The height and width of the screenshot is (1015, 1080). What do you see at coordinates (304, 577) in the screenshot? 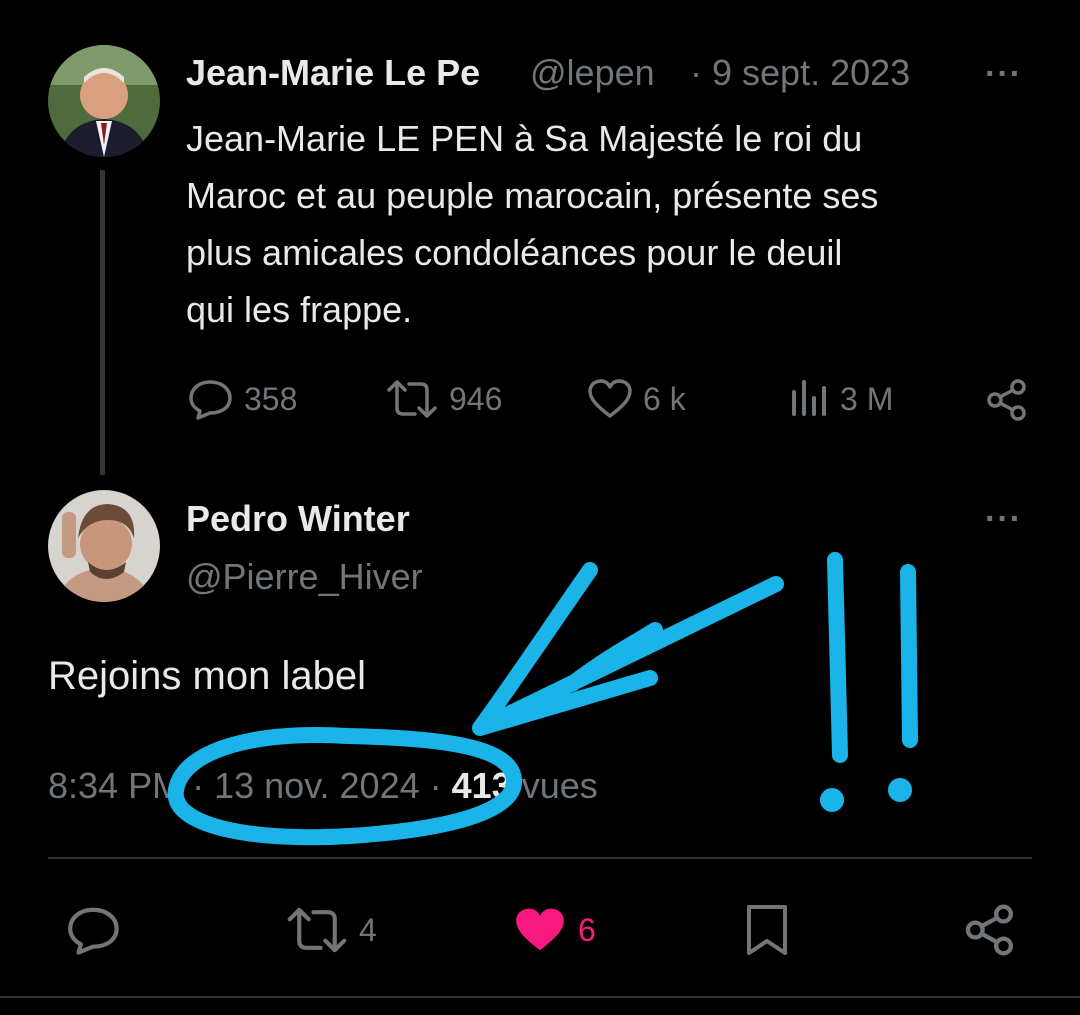
I see `author-handle: @Pierre_Hiver` at bounding box center [304, 577].